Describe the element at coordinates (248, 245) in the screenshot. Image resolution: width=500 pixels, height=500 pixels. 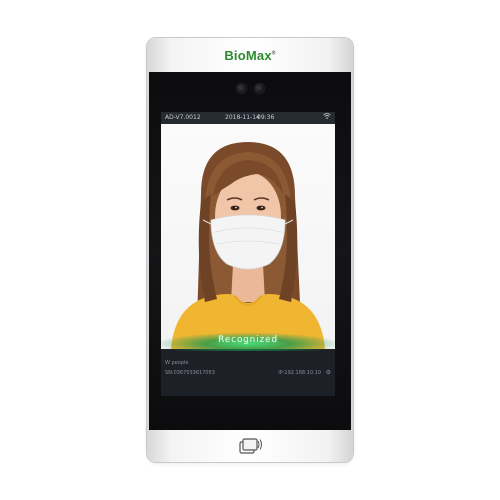
I see `person-photo` at that location.